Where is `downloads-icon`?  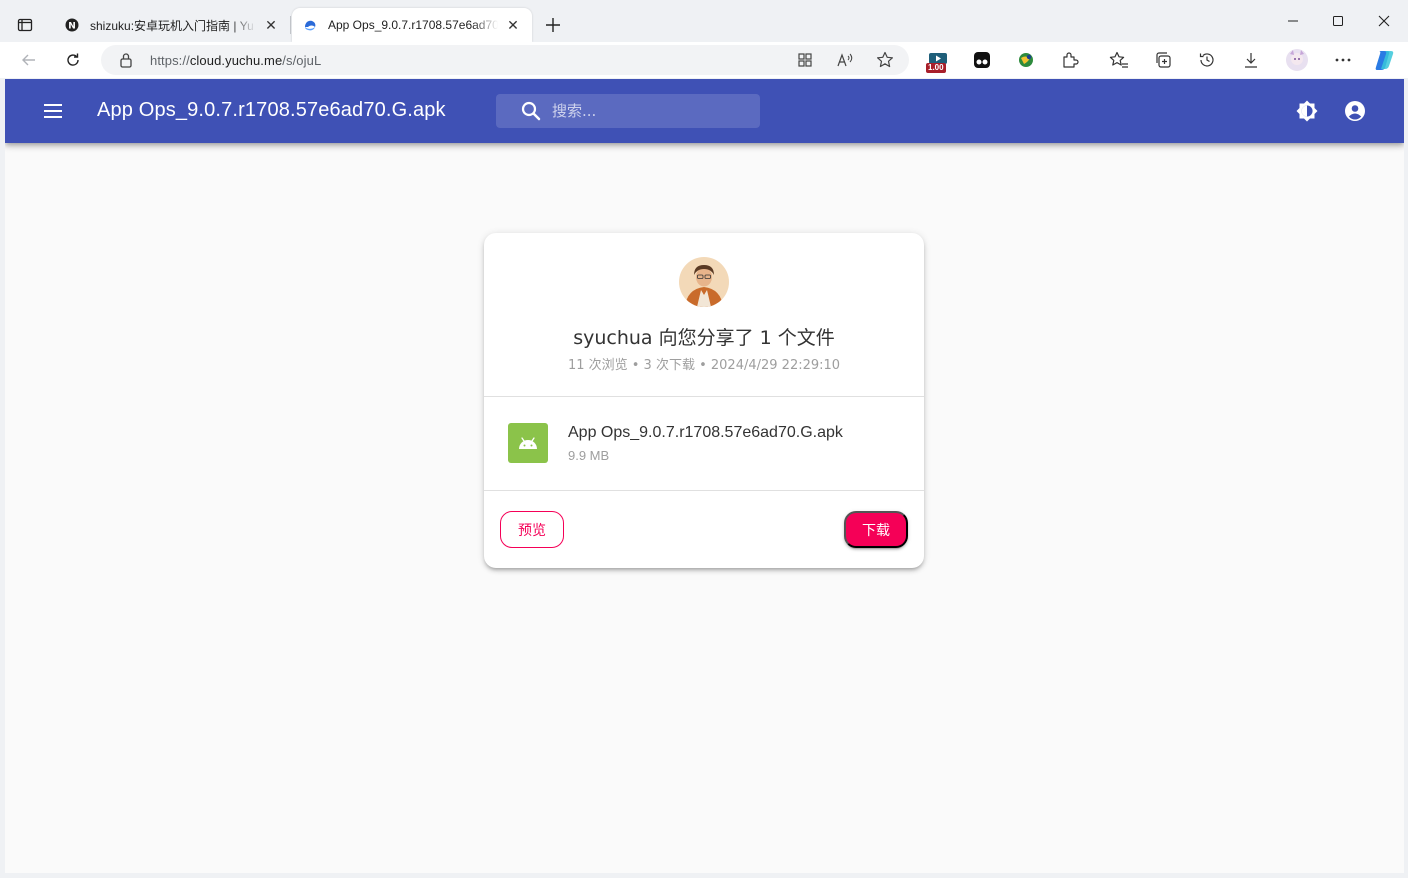 downloads-icon is located at coordinates (1251, 60).